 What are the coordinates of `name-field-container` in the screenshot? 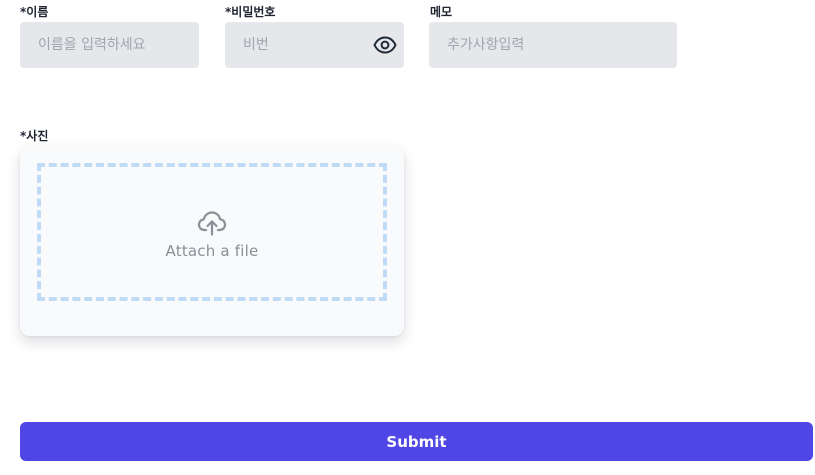 It's located at (109, 45).